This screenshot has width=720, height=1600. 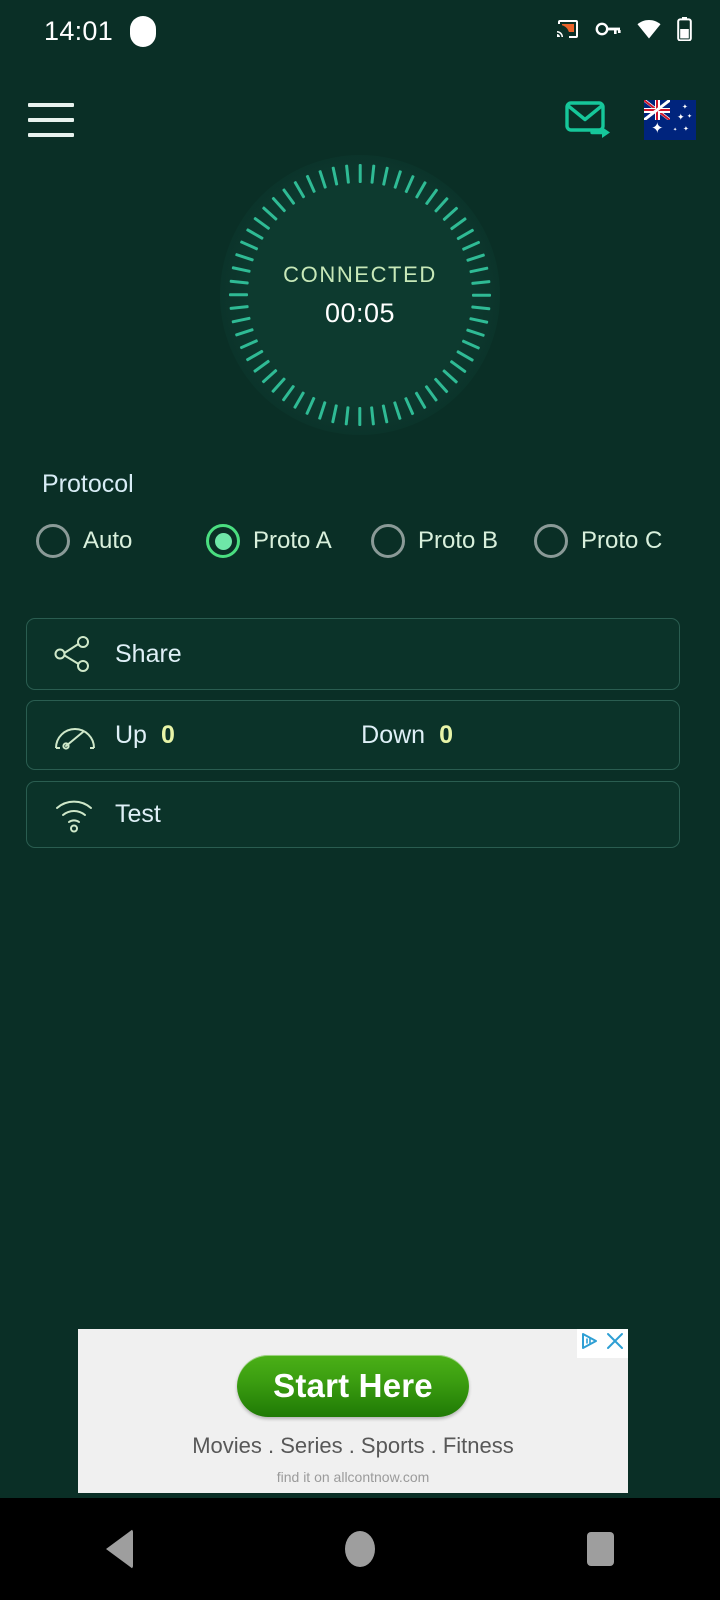 What do you see at coordinates (602, 1343) in the screenshot?
I see `ad-badges` at bounding box center [602, 1343].